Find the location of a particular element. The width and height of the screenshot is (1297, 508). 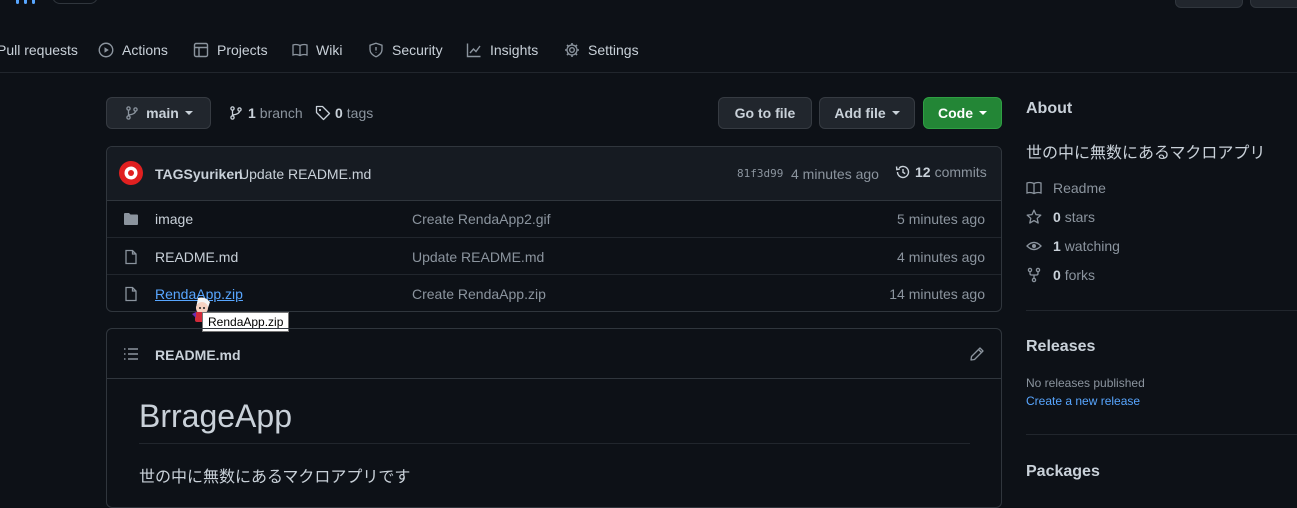

tab-settings: Settings is located at coordinates (601, 50).